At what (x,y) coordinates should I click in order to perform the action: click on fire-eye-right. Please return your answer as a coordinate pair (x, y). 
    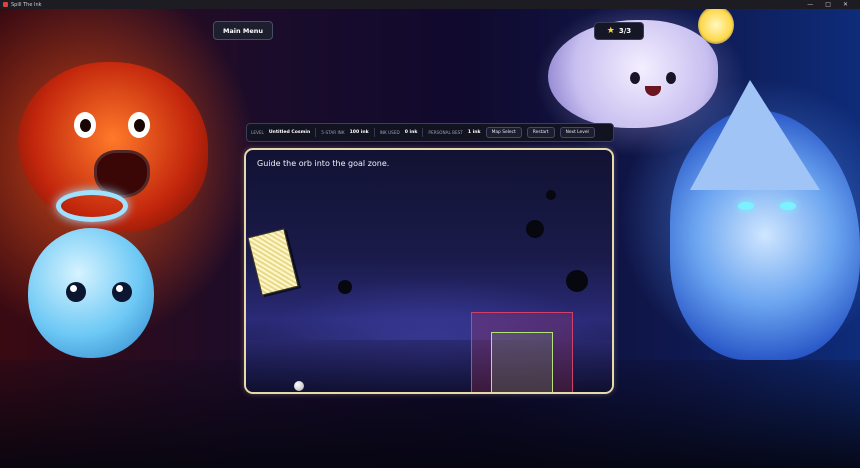
    Looking at the image, I should click on (139, 125).